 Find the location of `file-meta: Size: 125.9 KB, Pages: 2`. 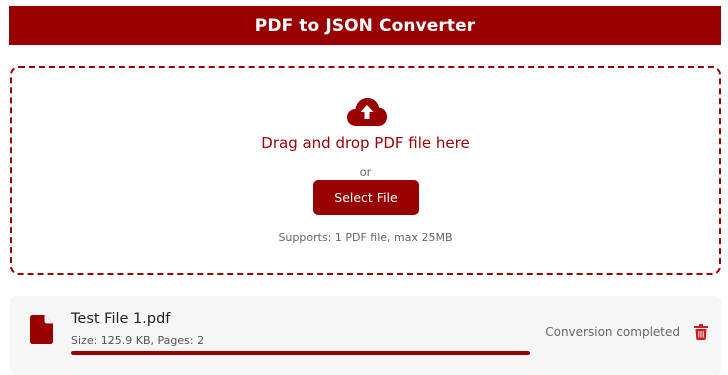

file-meta: Size: 125.9 KB, Pages: 2 is located at coordinates (138, 340).